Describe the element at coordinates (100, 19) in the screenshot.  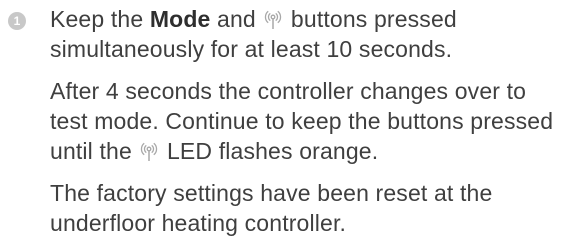
I see `instruction-text-start: Keep the` at that location.